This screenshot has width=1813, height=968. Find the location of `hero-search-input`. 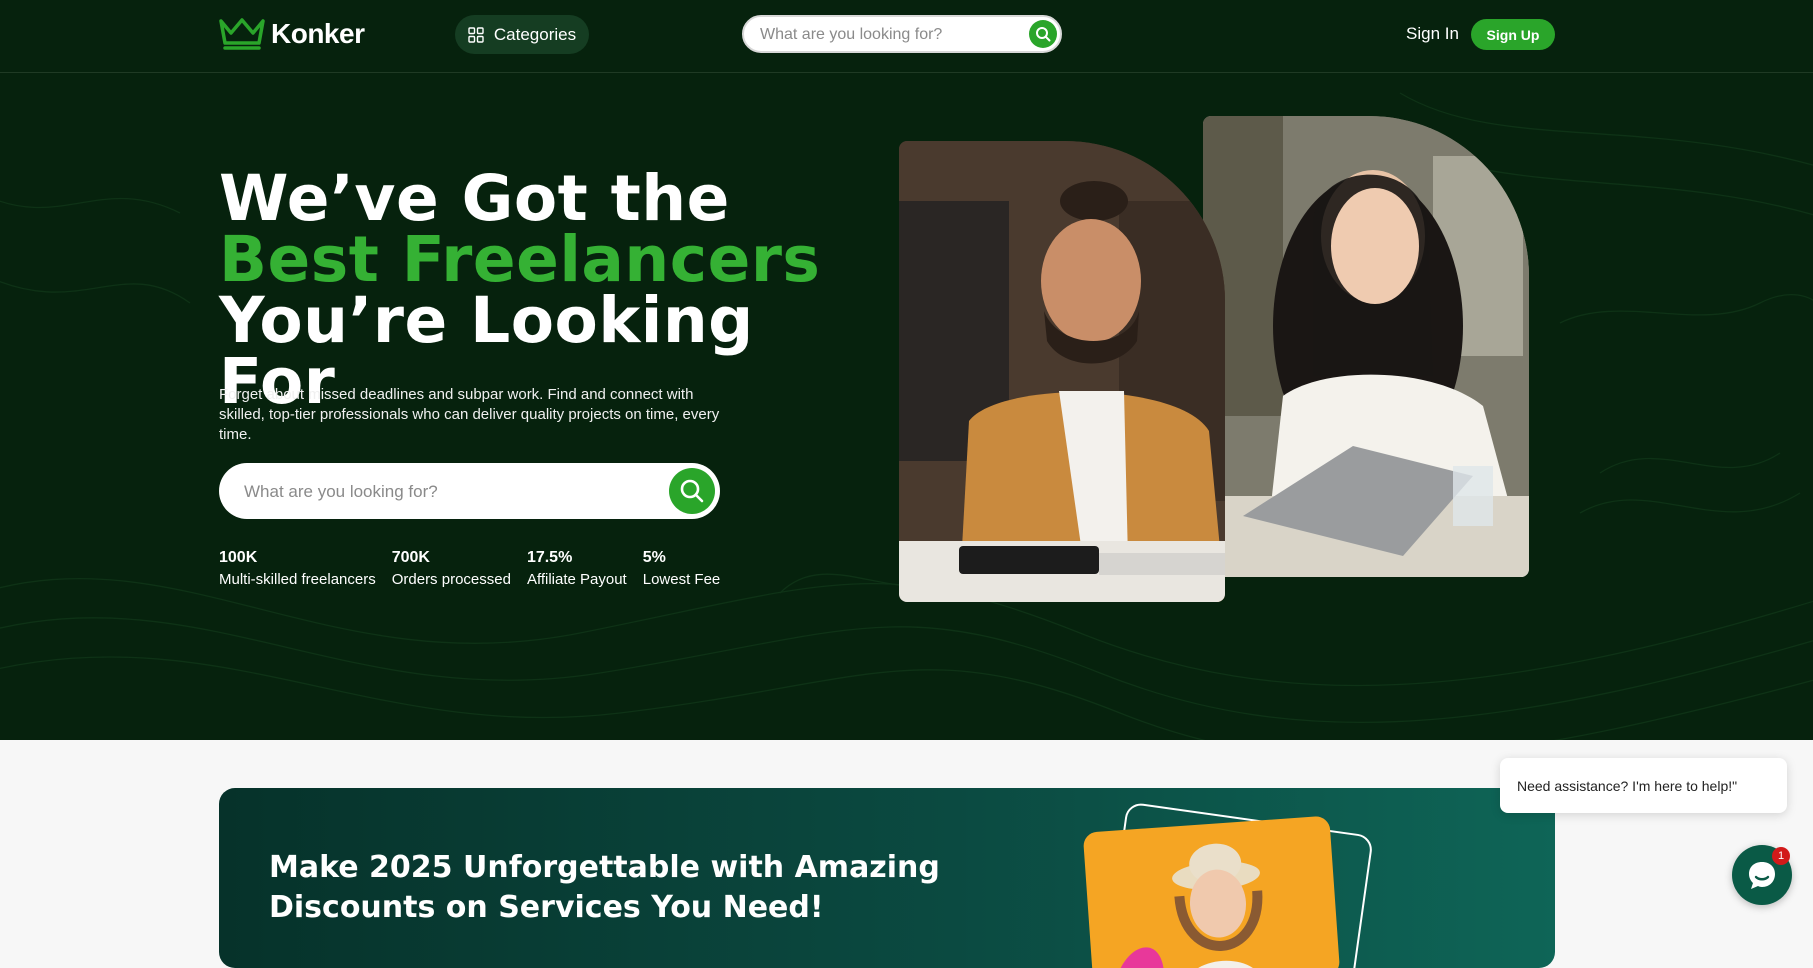

hero-search-input is located at coordinates (444, 492).